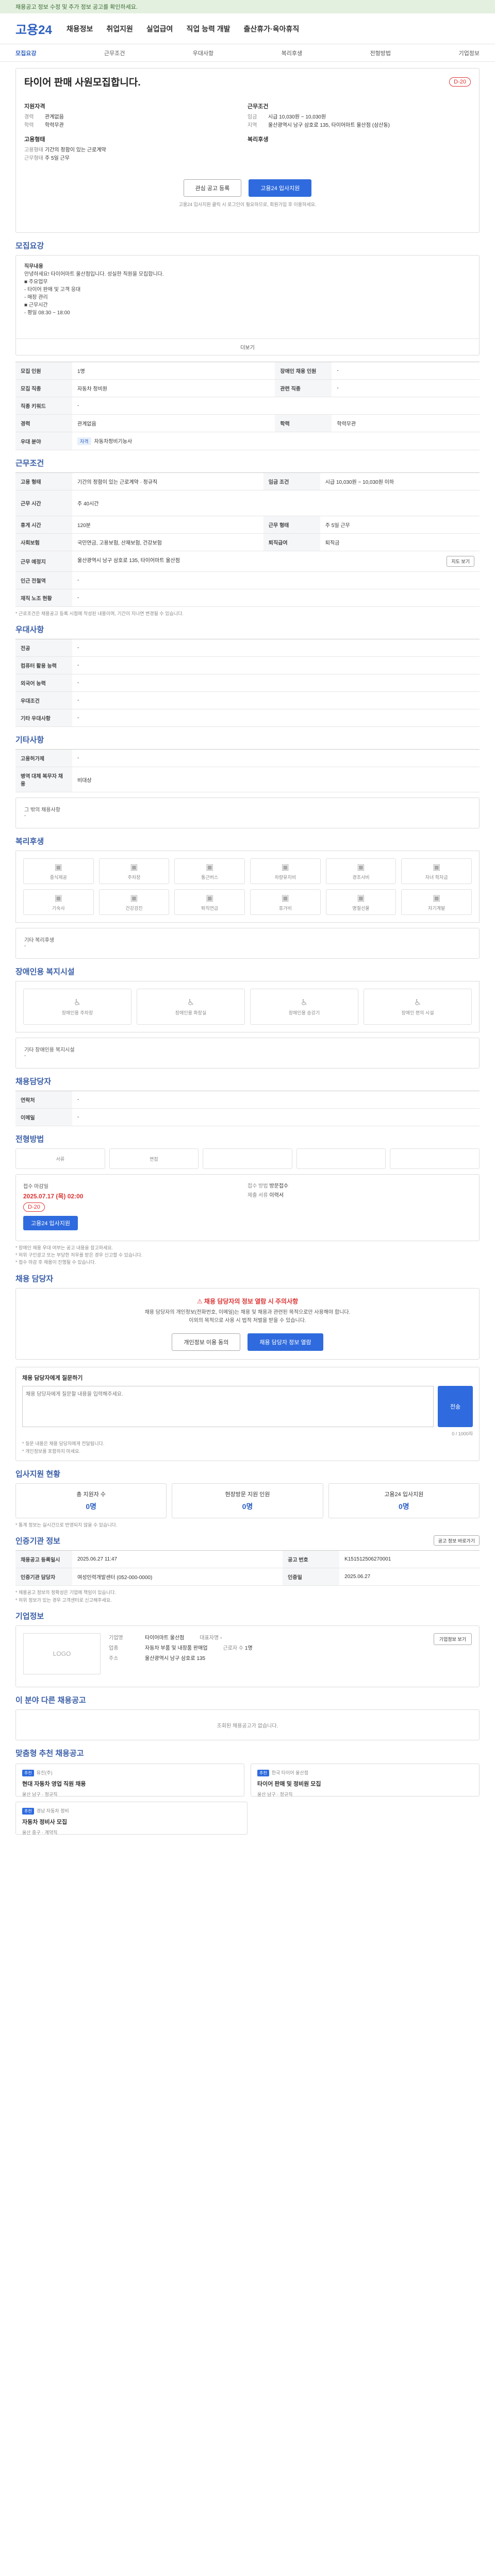 This screenshot has width=495, height=2576. What do you see at coordinates (437, 867) in the screenshot?
I see `school-icon: ▣` at bounding box center [437, 867].